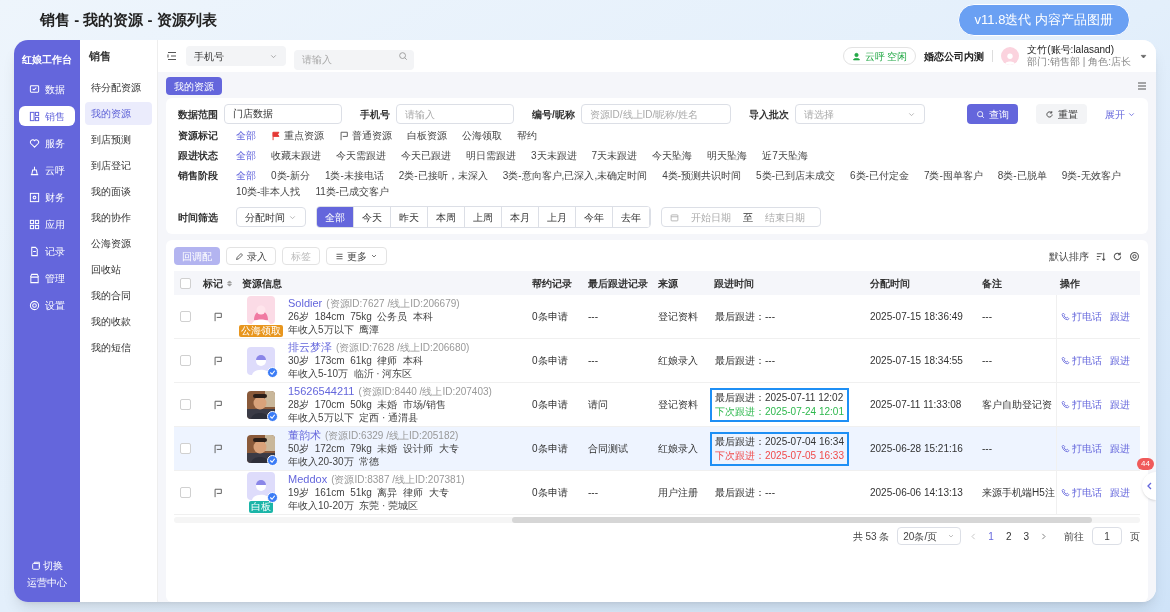 The height and width of the screenshot is (612, 1170). I want to click on filter-option: 收藏未跟进, so click(296, 156).